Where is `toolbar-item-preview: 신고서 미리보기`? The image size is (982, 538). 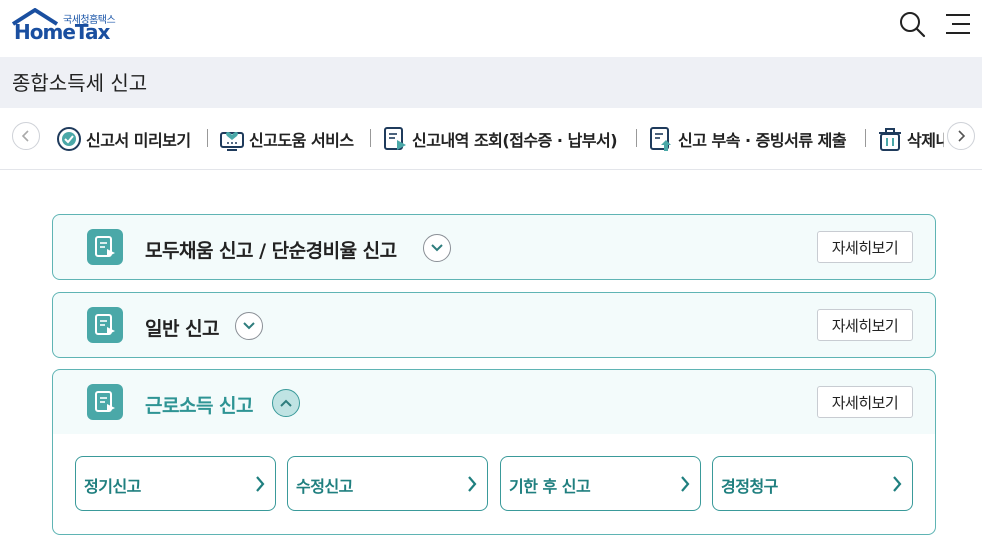
toolbar-item-preview: 신고서 미리보기 is located at coordinates (123, 139).